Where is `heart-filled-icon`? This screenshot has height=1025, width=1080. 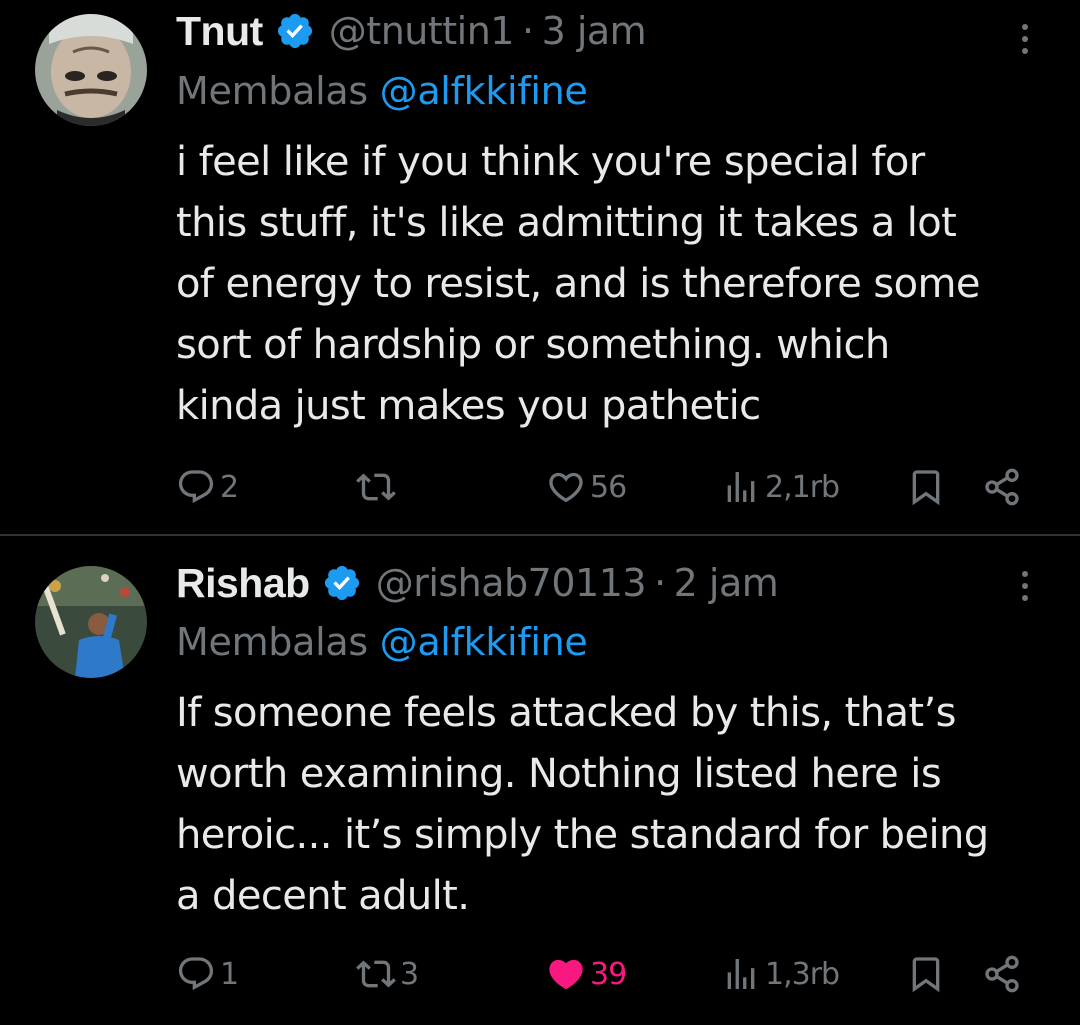
heart-filled-icon is located at coordinates (566, 974).